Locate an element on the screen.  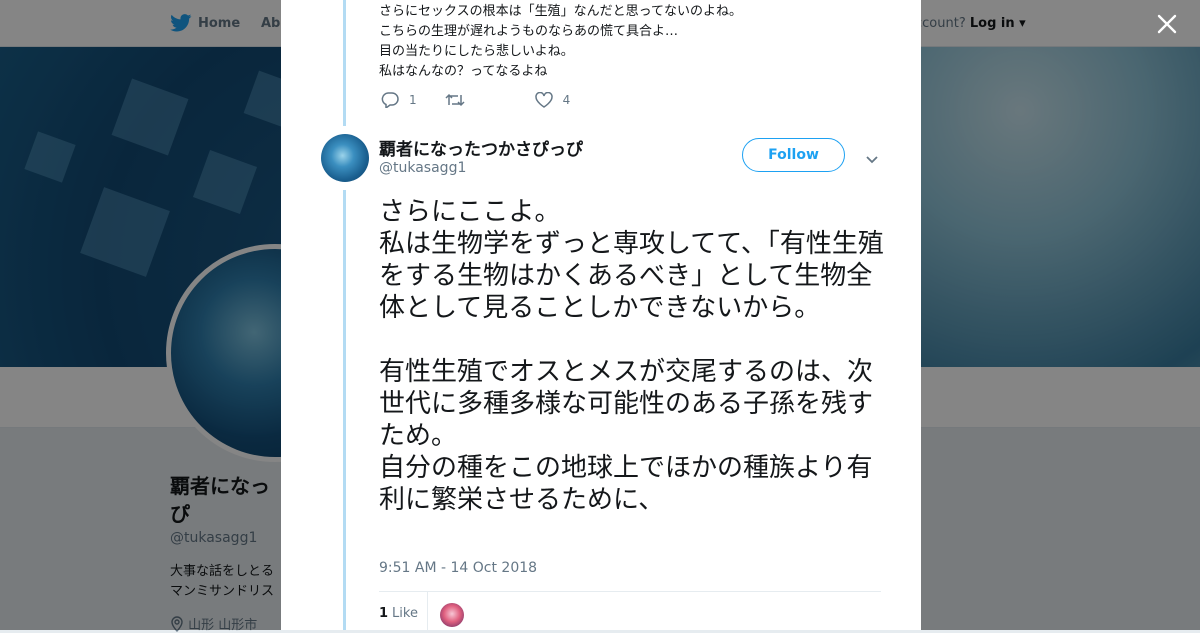
like-count: 4 is located at coordinates (566, 100).